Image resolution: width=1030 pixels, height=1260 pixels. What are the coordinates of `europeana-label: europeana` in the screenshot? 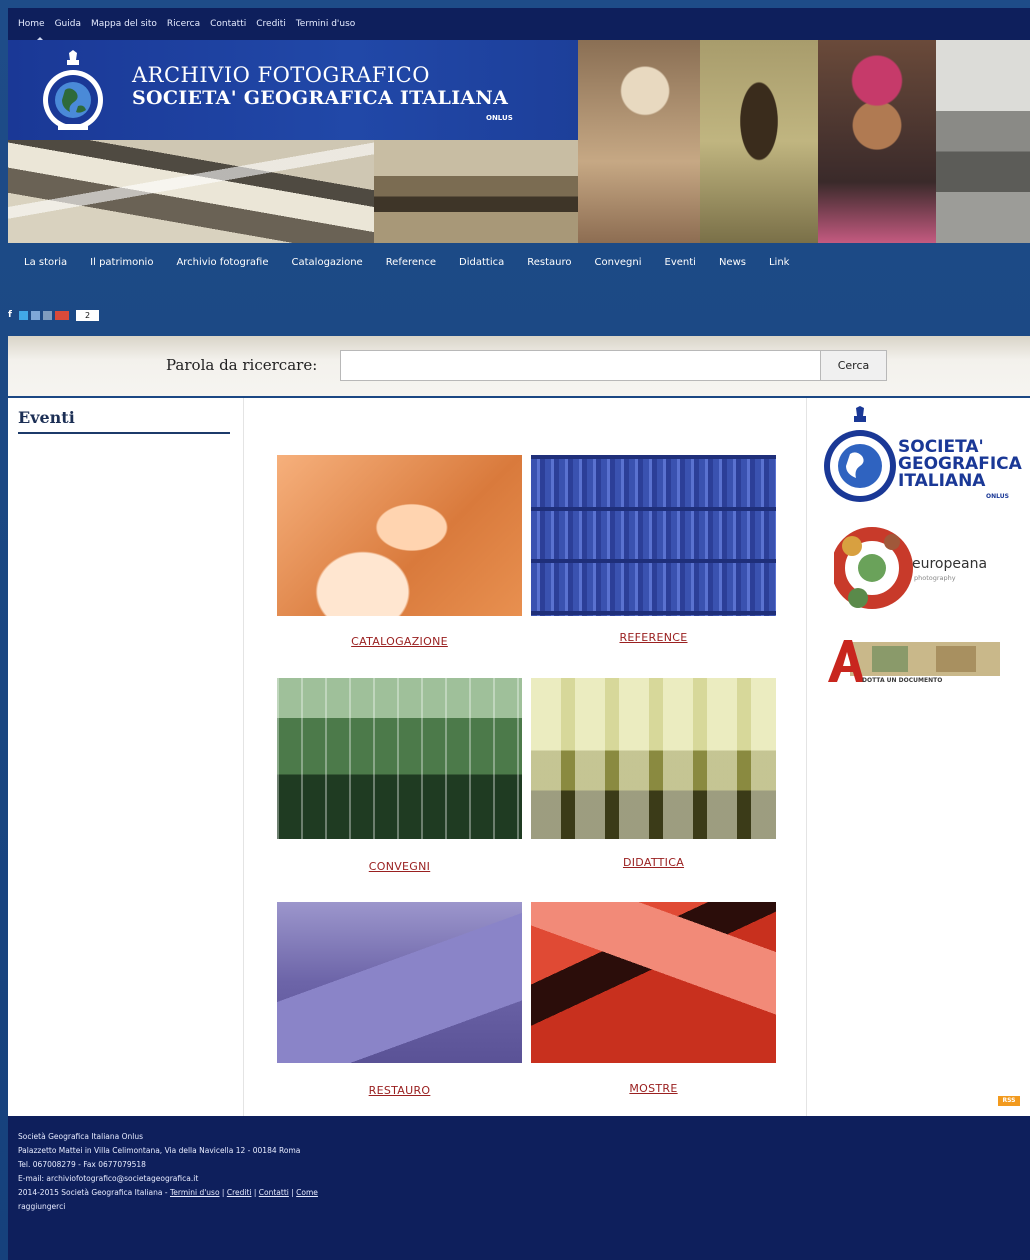 It's located at (949, 564).